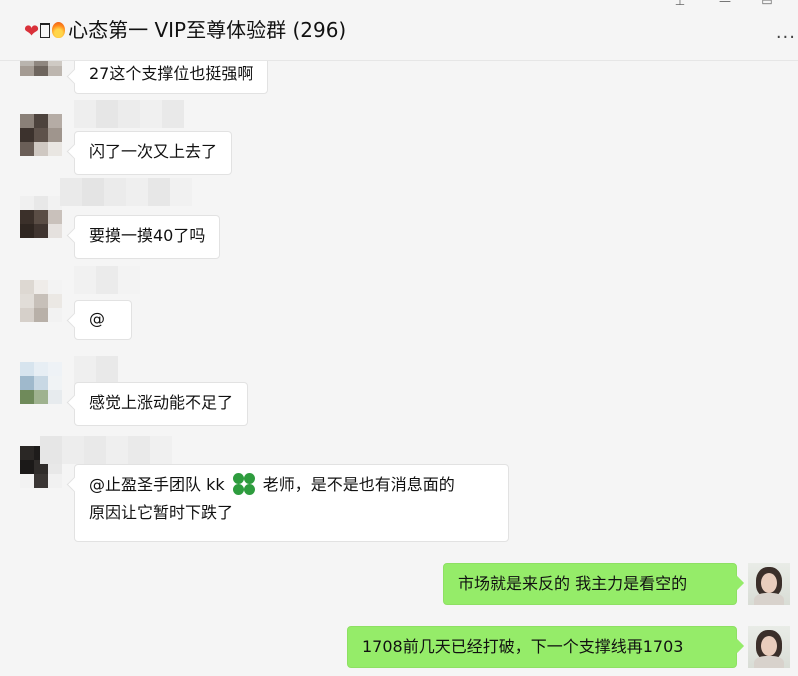 Image resolution: width=798 pixels, height=676 pixels. I want to click on message-text: 闪了一次又上去了, so click(153, 151).